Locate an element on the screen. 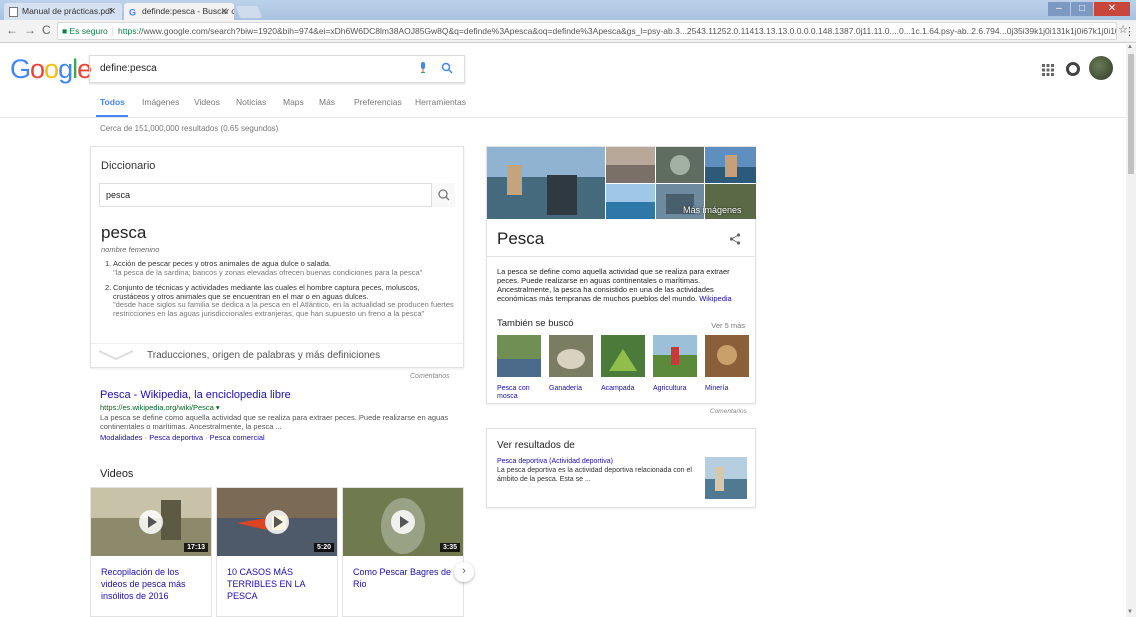 The height and width of the screenshot is (617, 1136). related-label: Acampada is located at coordinates (618, 388).